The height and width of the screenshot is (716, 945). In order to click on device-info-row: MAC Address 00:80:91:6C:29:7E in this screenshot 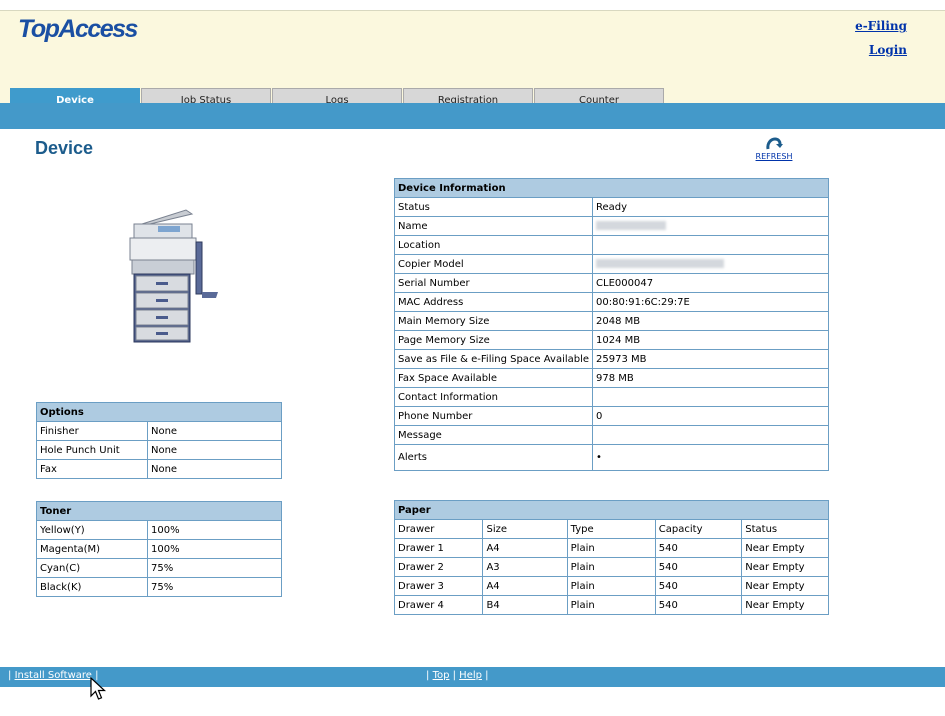, I will do `click(611, 302)`.